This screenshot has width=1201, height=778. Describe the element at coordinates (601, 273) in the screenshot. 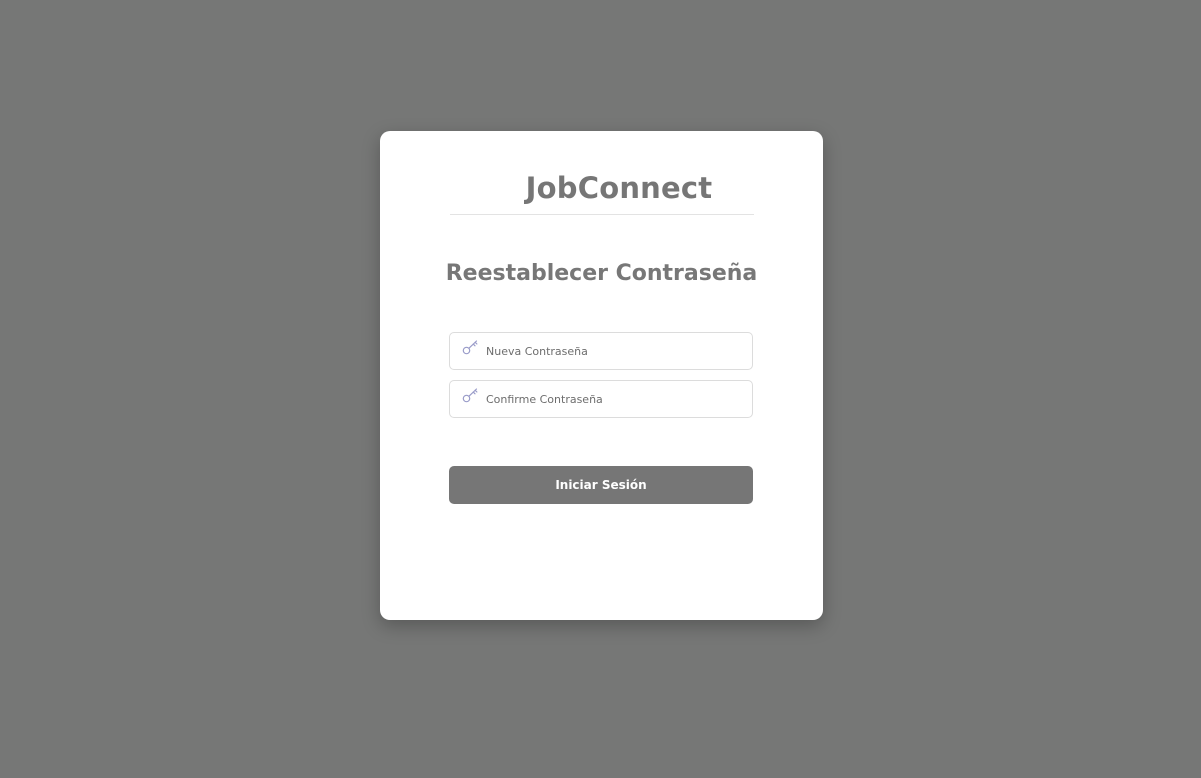

I see `page-title: Reestablecer Contraseña` at that location.